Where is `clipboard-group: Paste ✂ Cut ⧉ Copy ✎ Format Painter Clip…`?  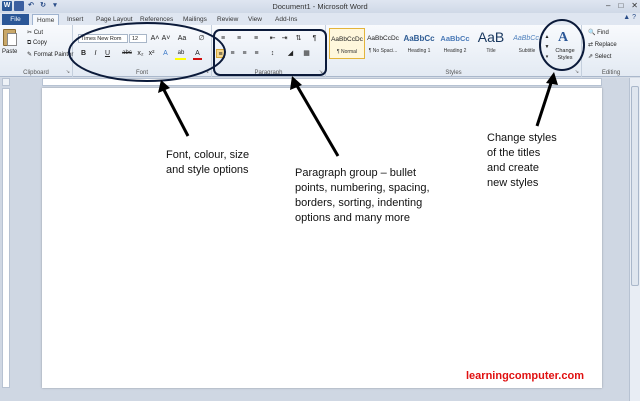
clipboard-group: Paste ✂ Cut ⧉ Copy ✎ Format Painter Clip… is located at coordinates (36, 51).